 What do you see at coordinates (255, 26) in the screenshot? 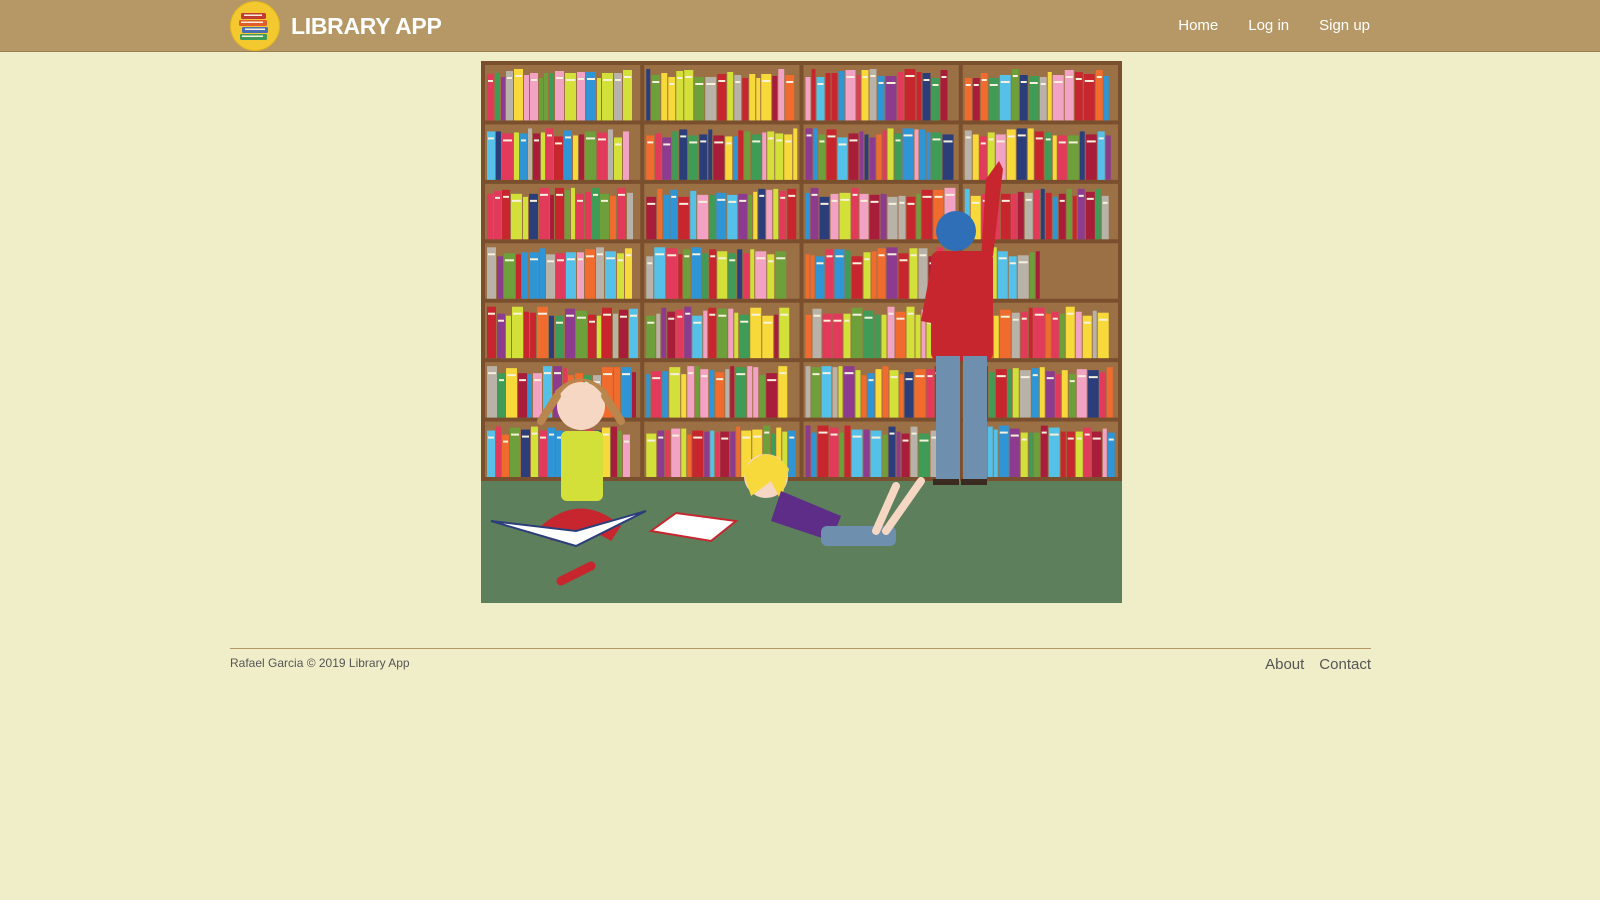
I see `stacked-books-icon` at bounding box center [255, 26].